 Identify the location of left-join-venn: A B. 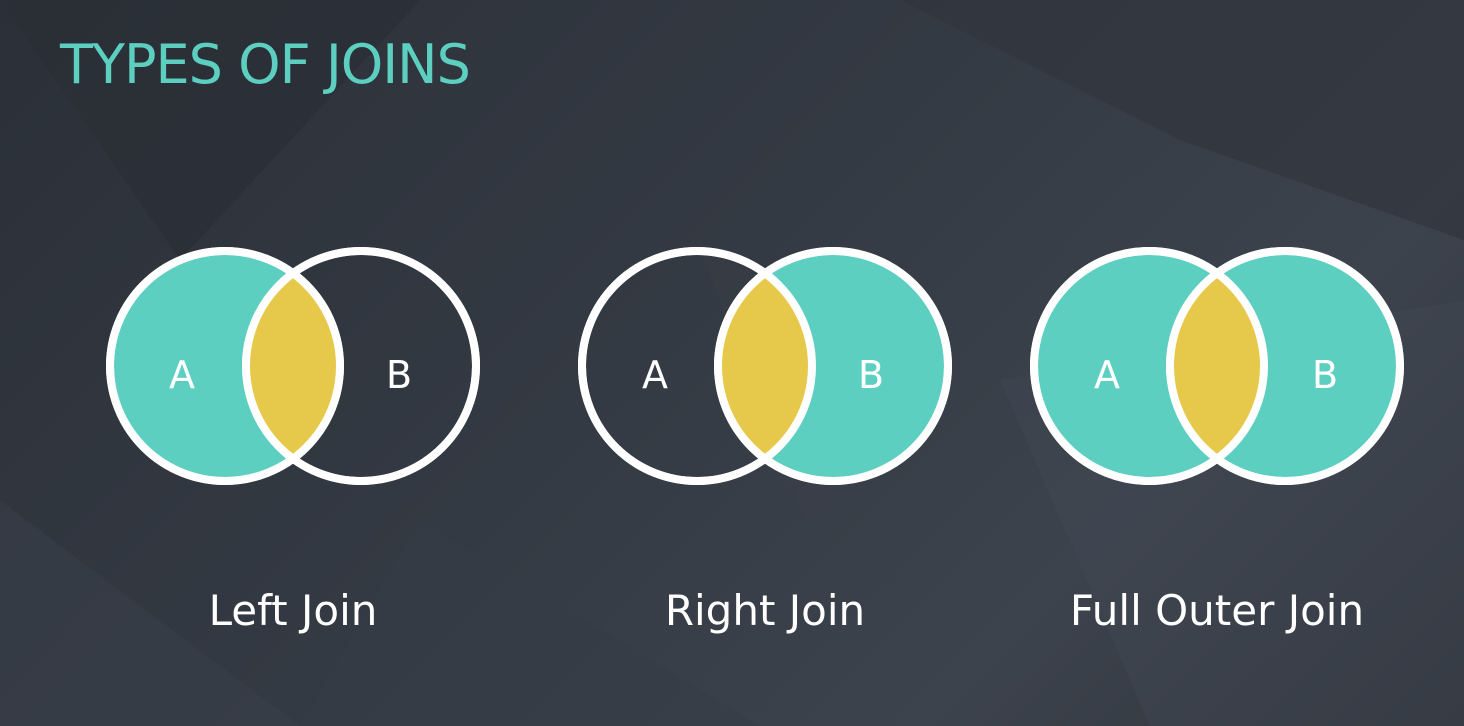
(293, 366).